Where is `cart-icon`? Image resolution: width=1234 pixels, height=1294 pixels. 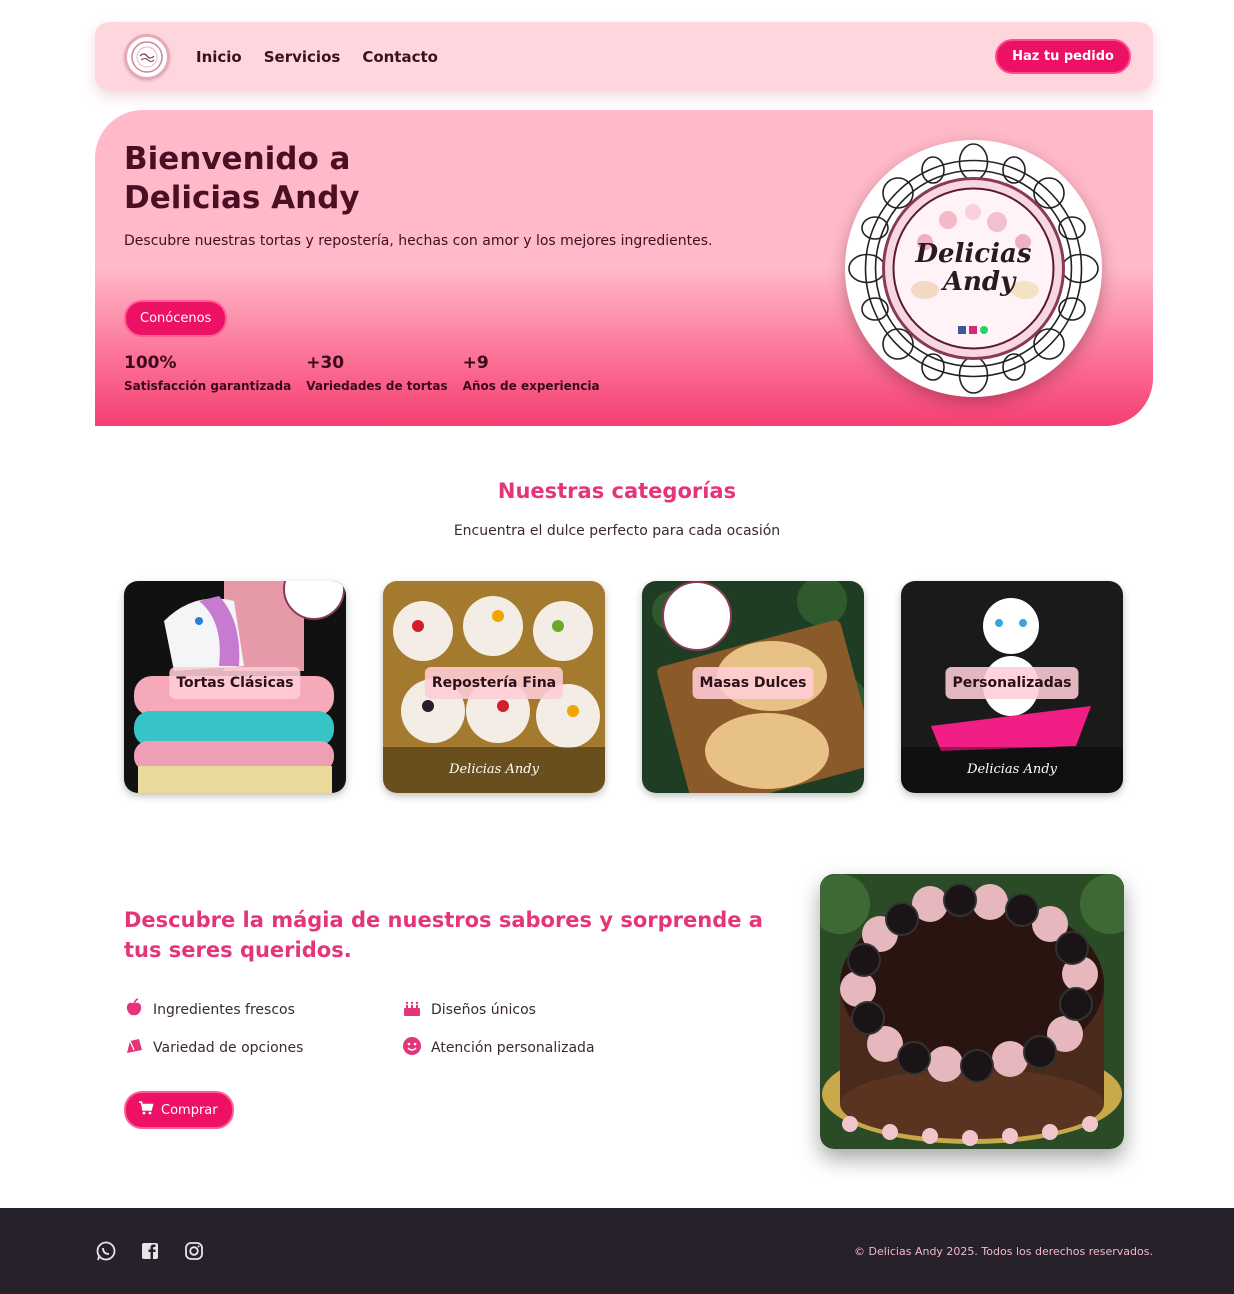
cart-icon is located at coordinates (146, 1110).